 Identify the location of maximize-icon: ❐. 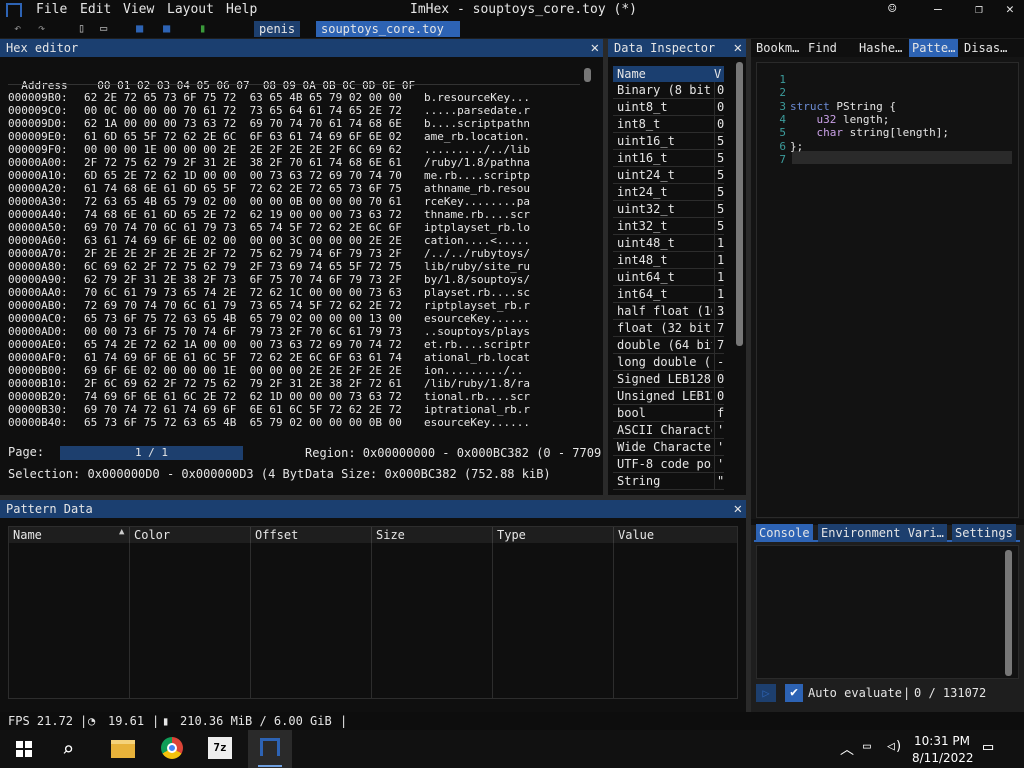
(979, 9).